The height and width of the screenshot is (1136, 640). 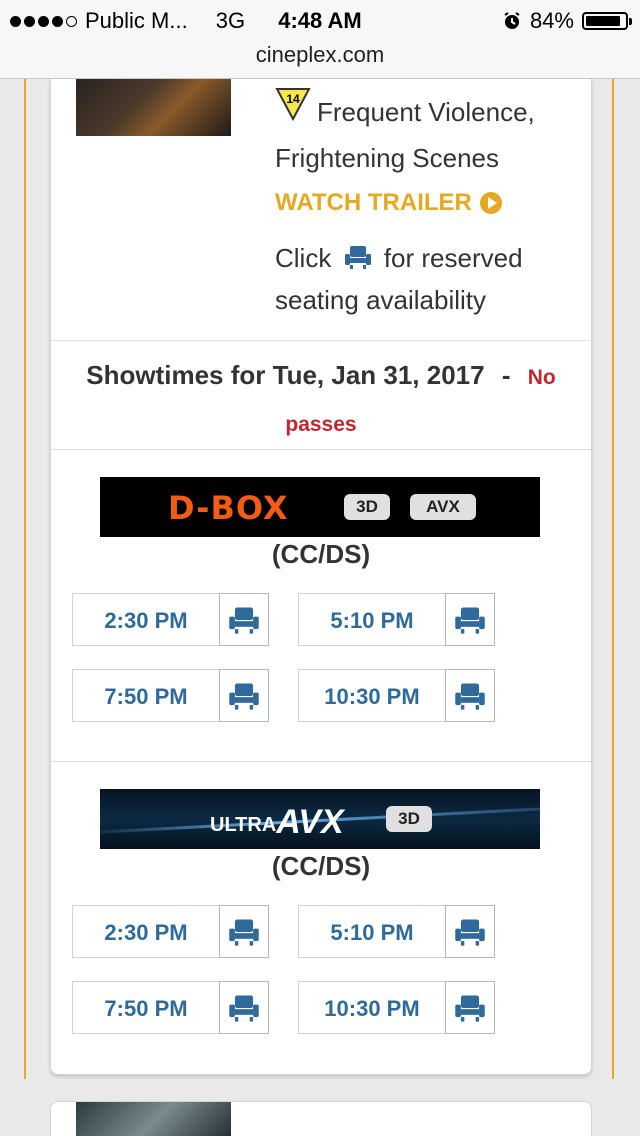 What do you see at coordinates (285, 375) in the screenshot?
I see `showtimes-title: Showtimes for Tue, Jan 31, 2017` at bounding box center [285, 375].